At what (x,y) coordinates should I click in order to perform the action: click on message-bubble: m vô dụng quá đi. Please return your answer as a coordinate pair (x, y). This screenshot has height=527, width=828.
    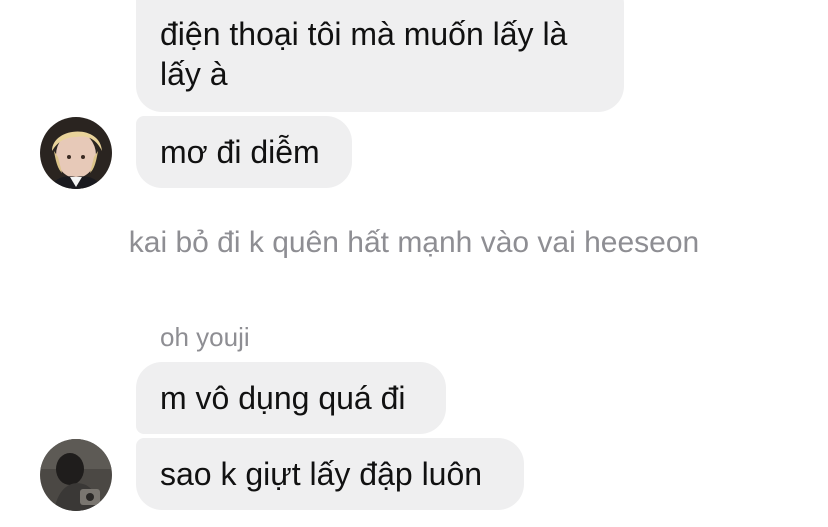
    Looking at the image, I should click on (291, 398).